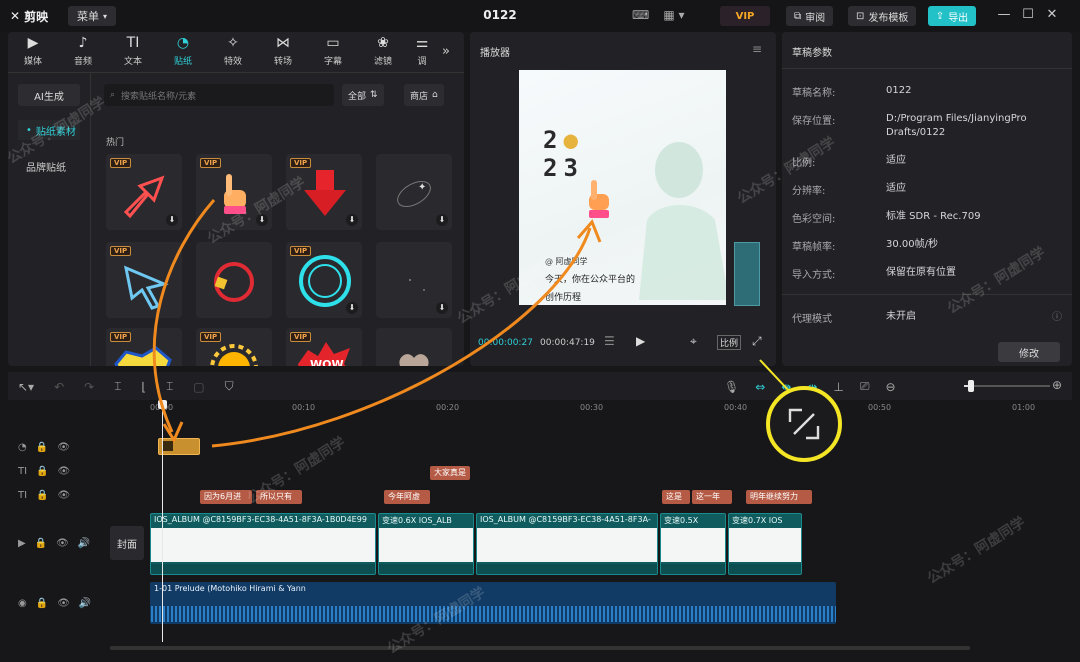 The width and height of the screenshot is (1080, 662). I want to click on screenshot-icon: ⌖, so click(693, 341).